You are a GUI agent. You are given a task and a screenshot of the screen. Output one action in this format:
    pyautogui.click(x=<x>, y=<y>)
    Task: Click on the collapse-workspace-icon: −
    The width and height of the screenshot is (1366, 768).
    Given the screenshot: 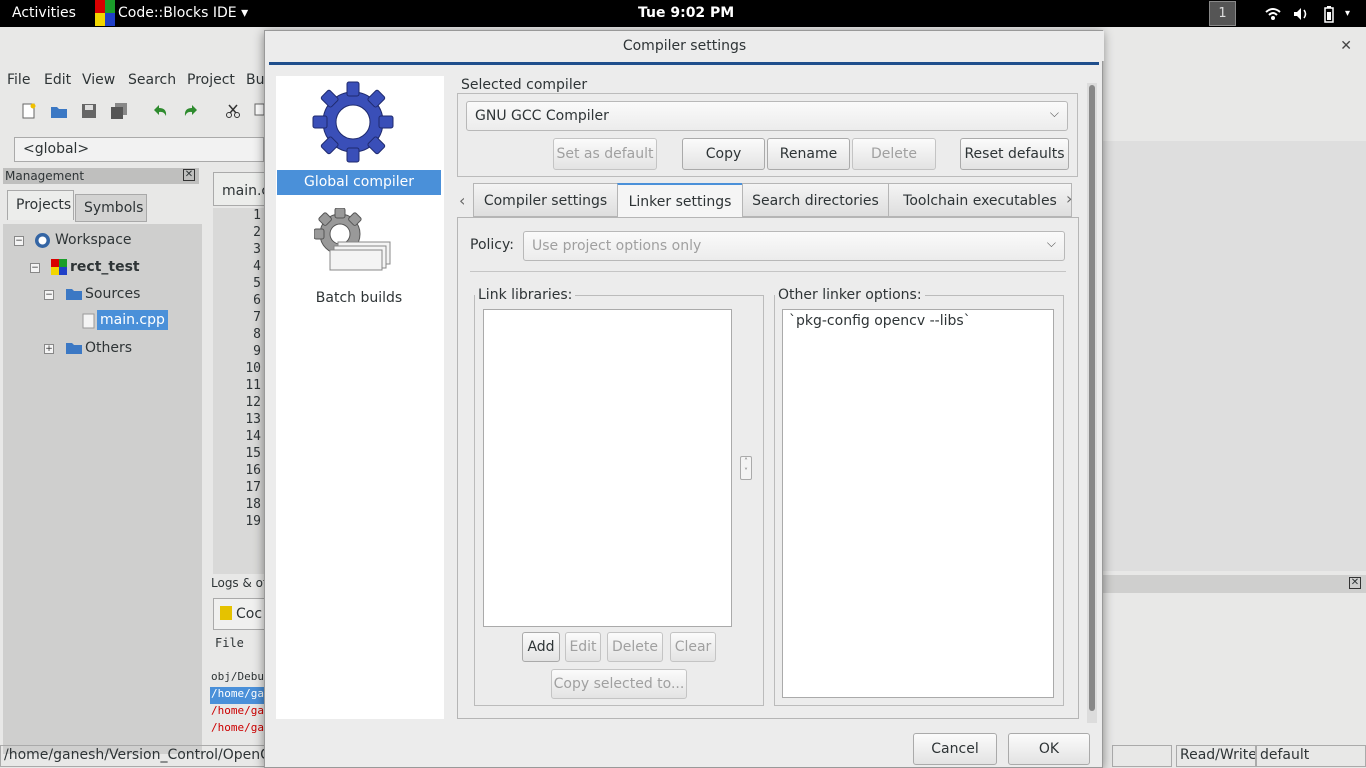 What is the action you would take?
    pyautogui.click(x=19, y=241)
    